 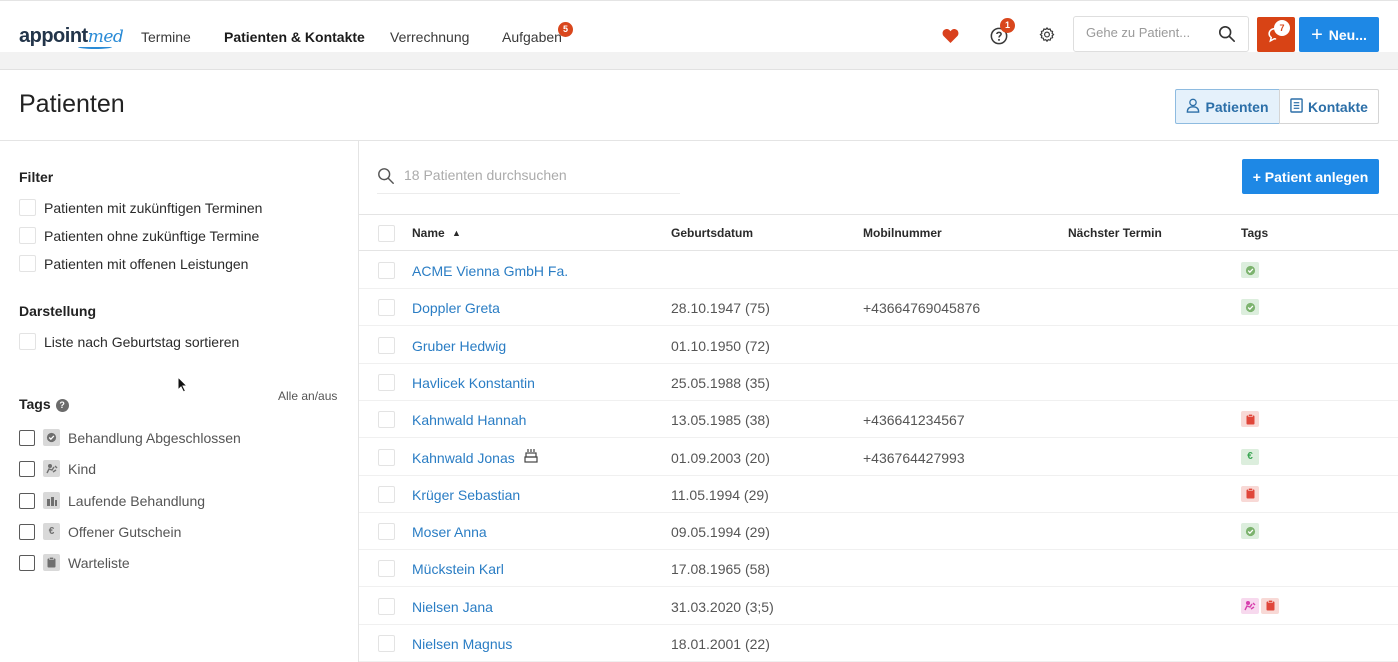 I want to click on mouse-cursor-icon, so click(x=182, y=384).